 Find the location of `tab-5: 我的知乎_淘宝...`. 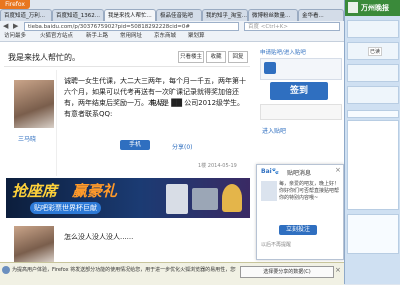

tab-5: 我的知乎_淘宝... is located at coordinates (225, 15).